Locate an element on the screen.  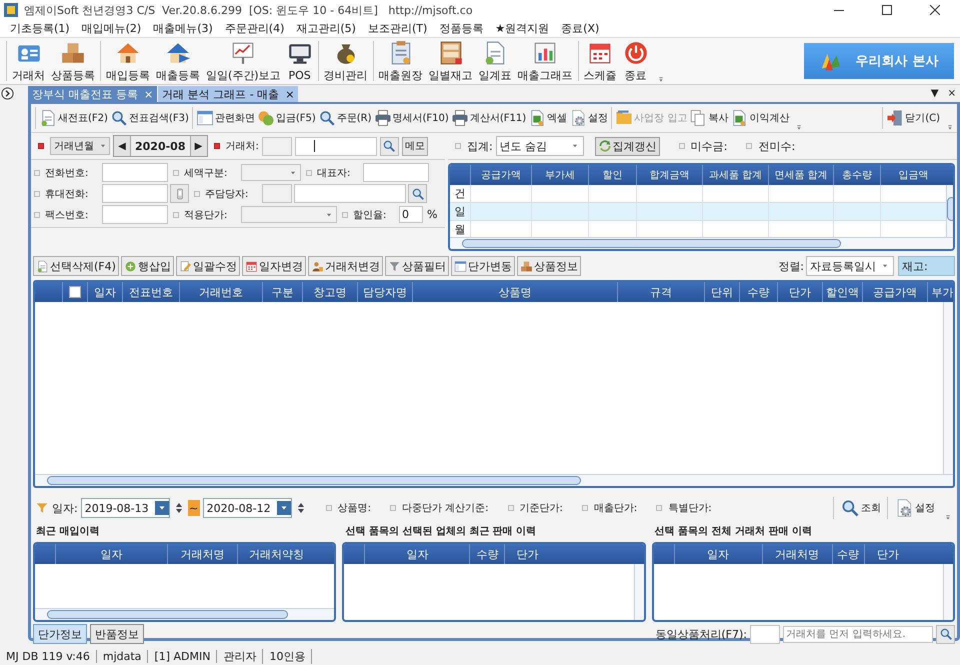
column-header: 부가세 is located at coordinates (559, 175).